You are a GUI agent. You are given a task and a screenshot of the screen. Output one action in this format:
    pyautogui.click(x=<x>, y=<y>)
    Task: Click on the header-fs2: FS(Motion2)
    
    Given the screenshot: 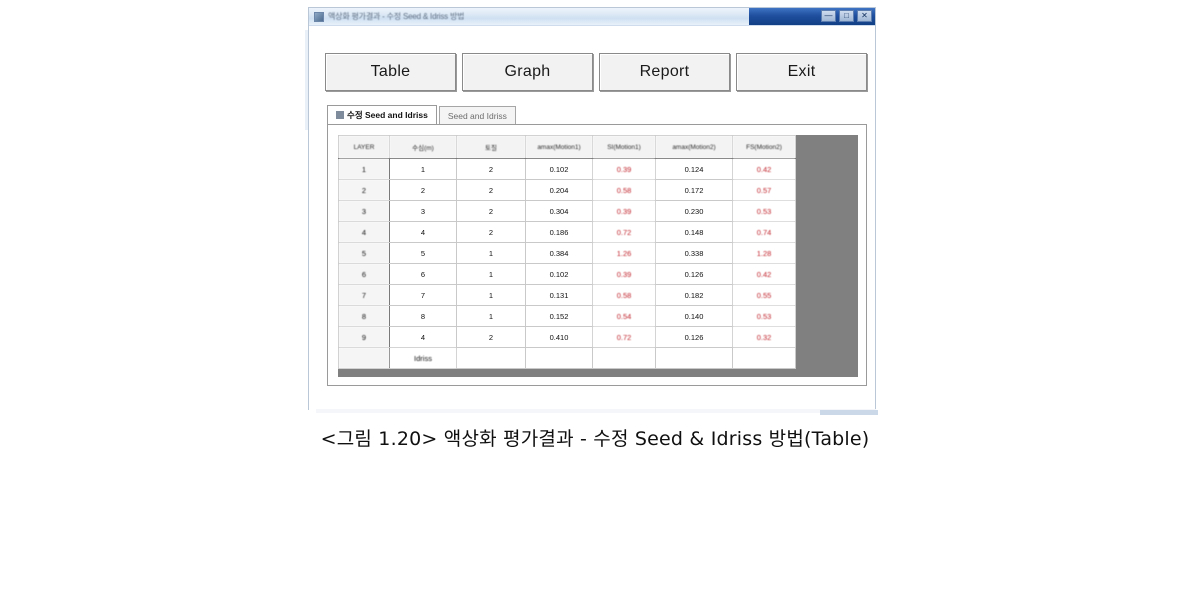 What is the action you would take?
    pyautogui.click(x=764, y=147)
    